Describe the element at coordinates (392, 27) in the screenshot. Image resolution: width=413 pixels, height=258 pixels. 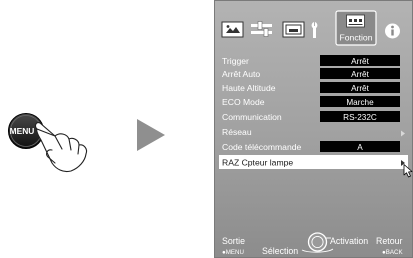
I see `info-icon` at that location.